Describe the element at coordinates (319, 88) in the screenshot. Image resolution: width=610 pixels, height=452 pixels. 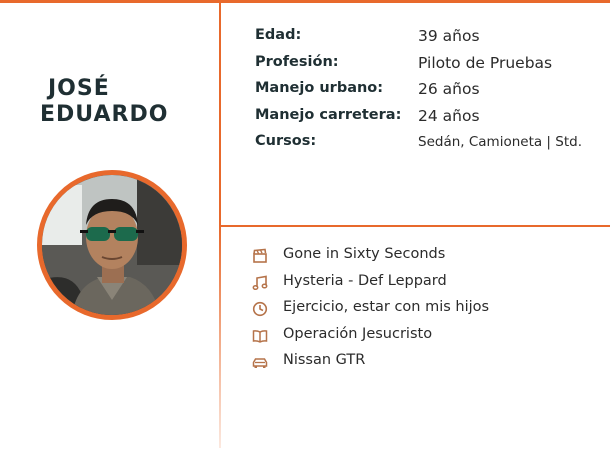
I see `detail-label: Manejo urbano:` at that location.